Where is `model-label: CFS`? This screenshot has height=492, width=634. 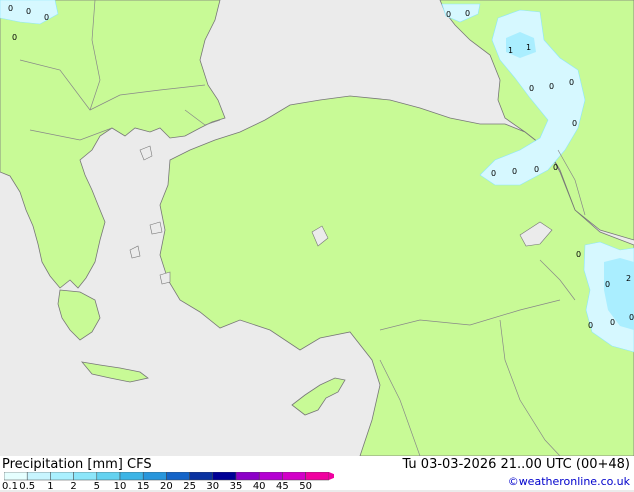
model-label: CFS is located at coordinates (139, 464).